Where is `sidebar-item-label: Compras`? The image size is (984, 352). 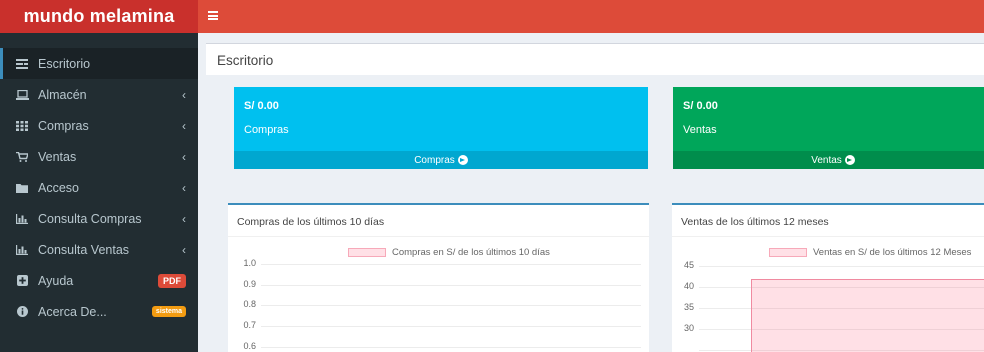
sidebar-item-label: Compras is located at coordinates (63, 125).